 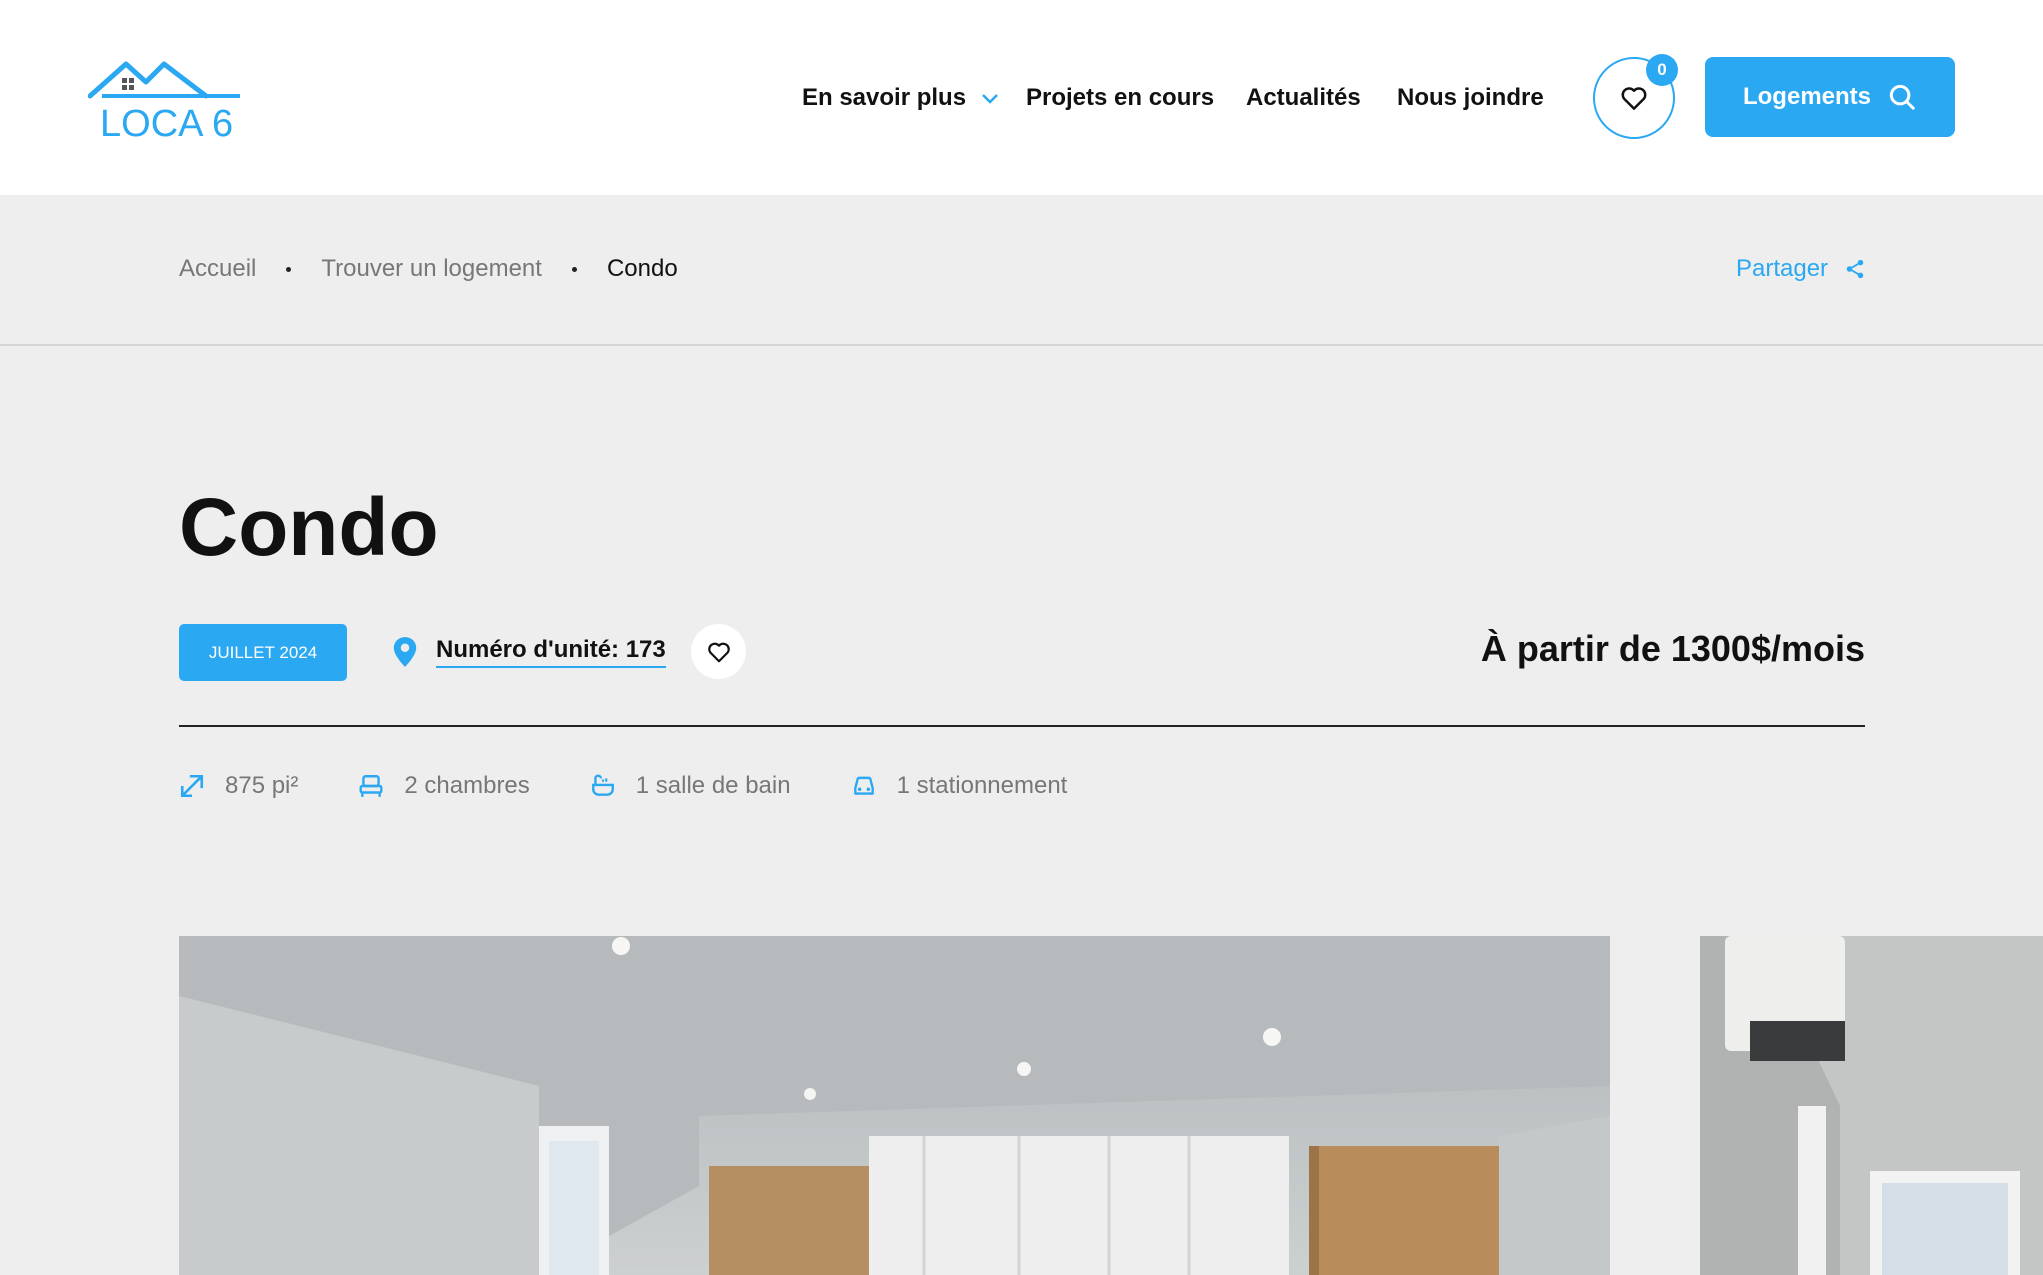 What do you see at coordinates (309, 527) in the screenshot?
I see `page-title: Condo` at bounding box center [309, 527].